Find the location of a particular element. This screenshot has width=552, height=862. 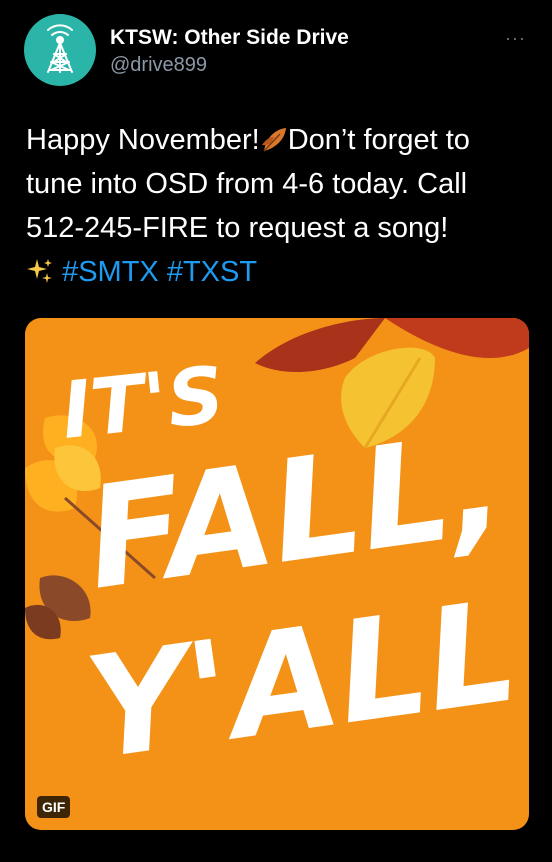

author-handle: @drive899 is located at coordinates (158, 65).